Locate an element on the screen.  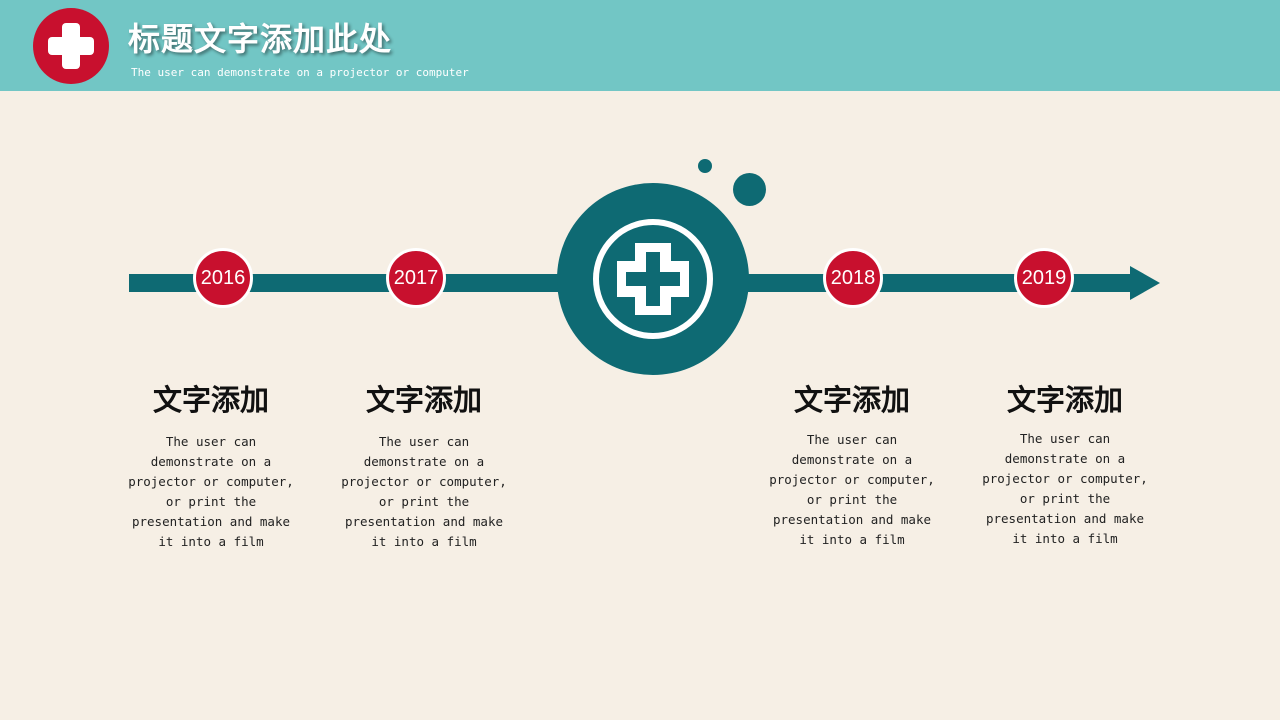
year-marker-2016: 2016 is located at coordinates (223, 278).